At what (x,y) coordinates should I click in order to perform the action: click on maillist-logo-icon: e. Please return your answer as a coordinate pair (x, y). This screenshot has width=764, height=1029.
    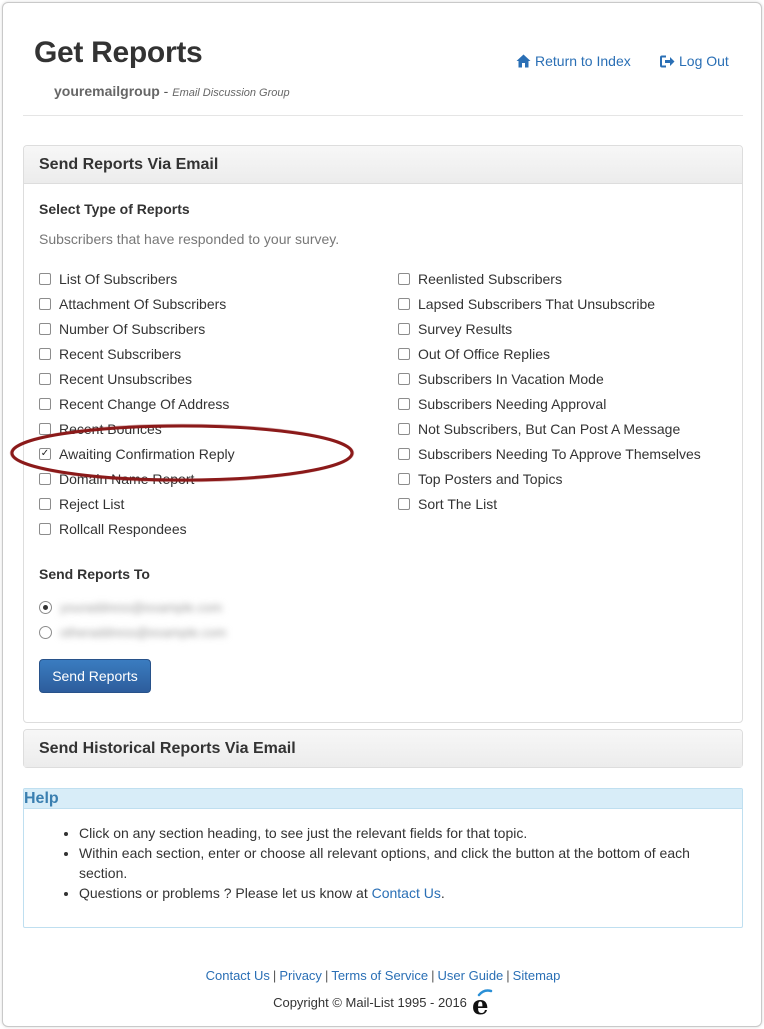
    Looking at the image, I should click on (482, 1002).